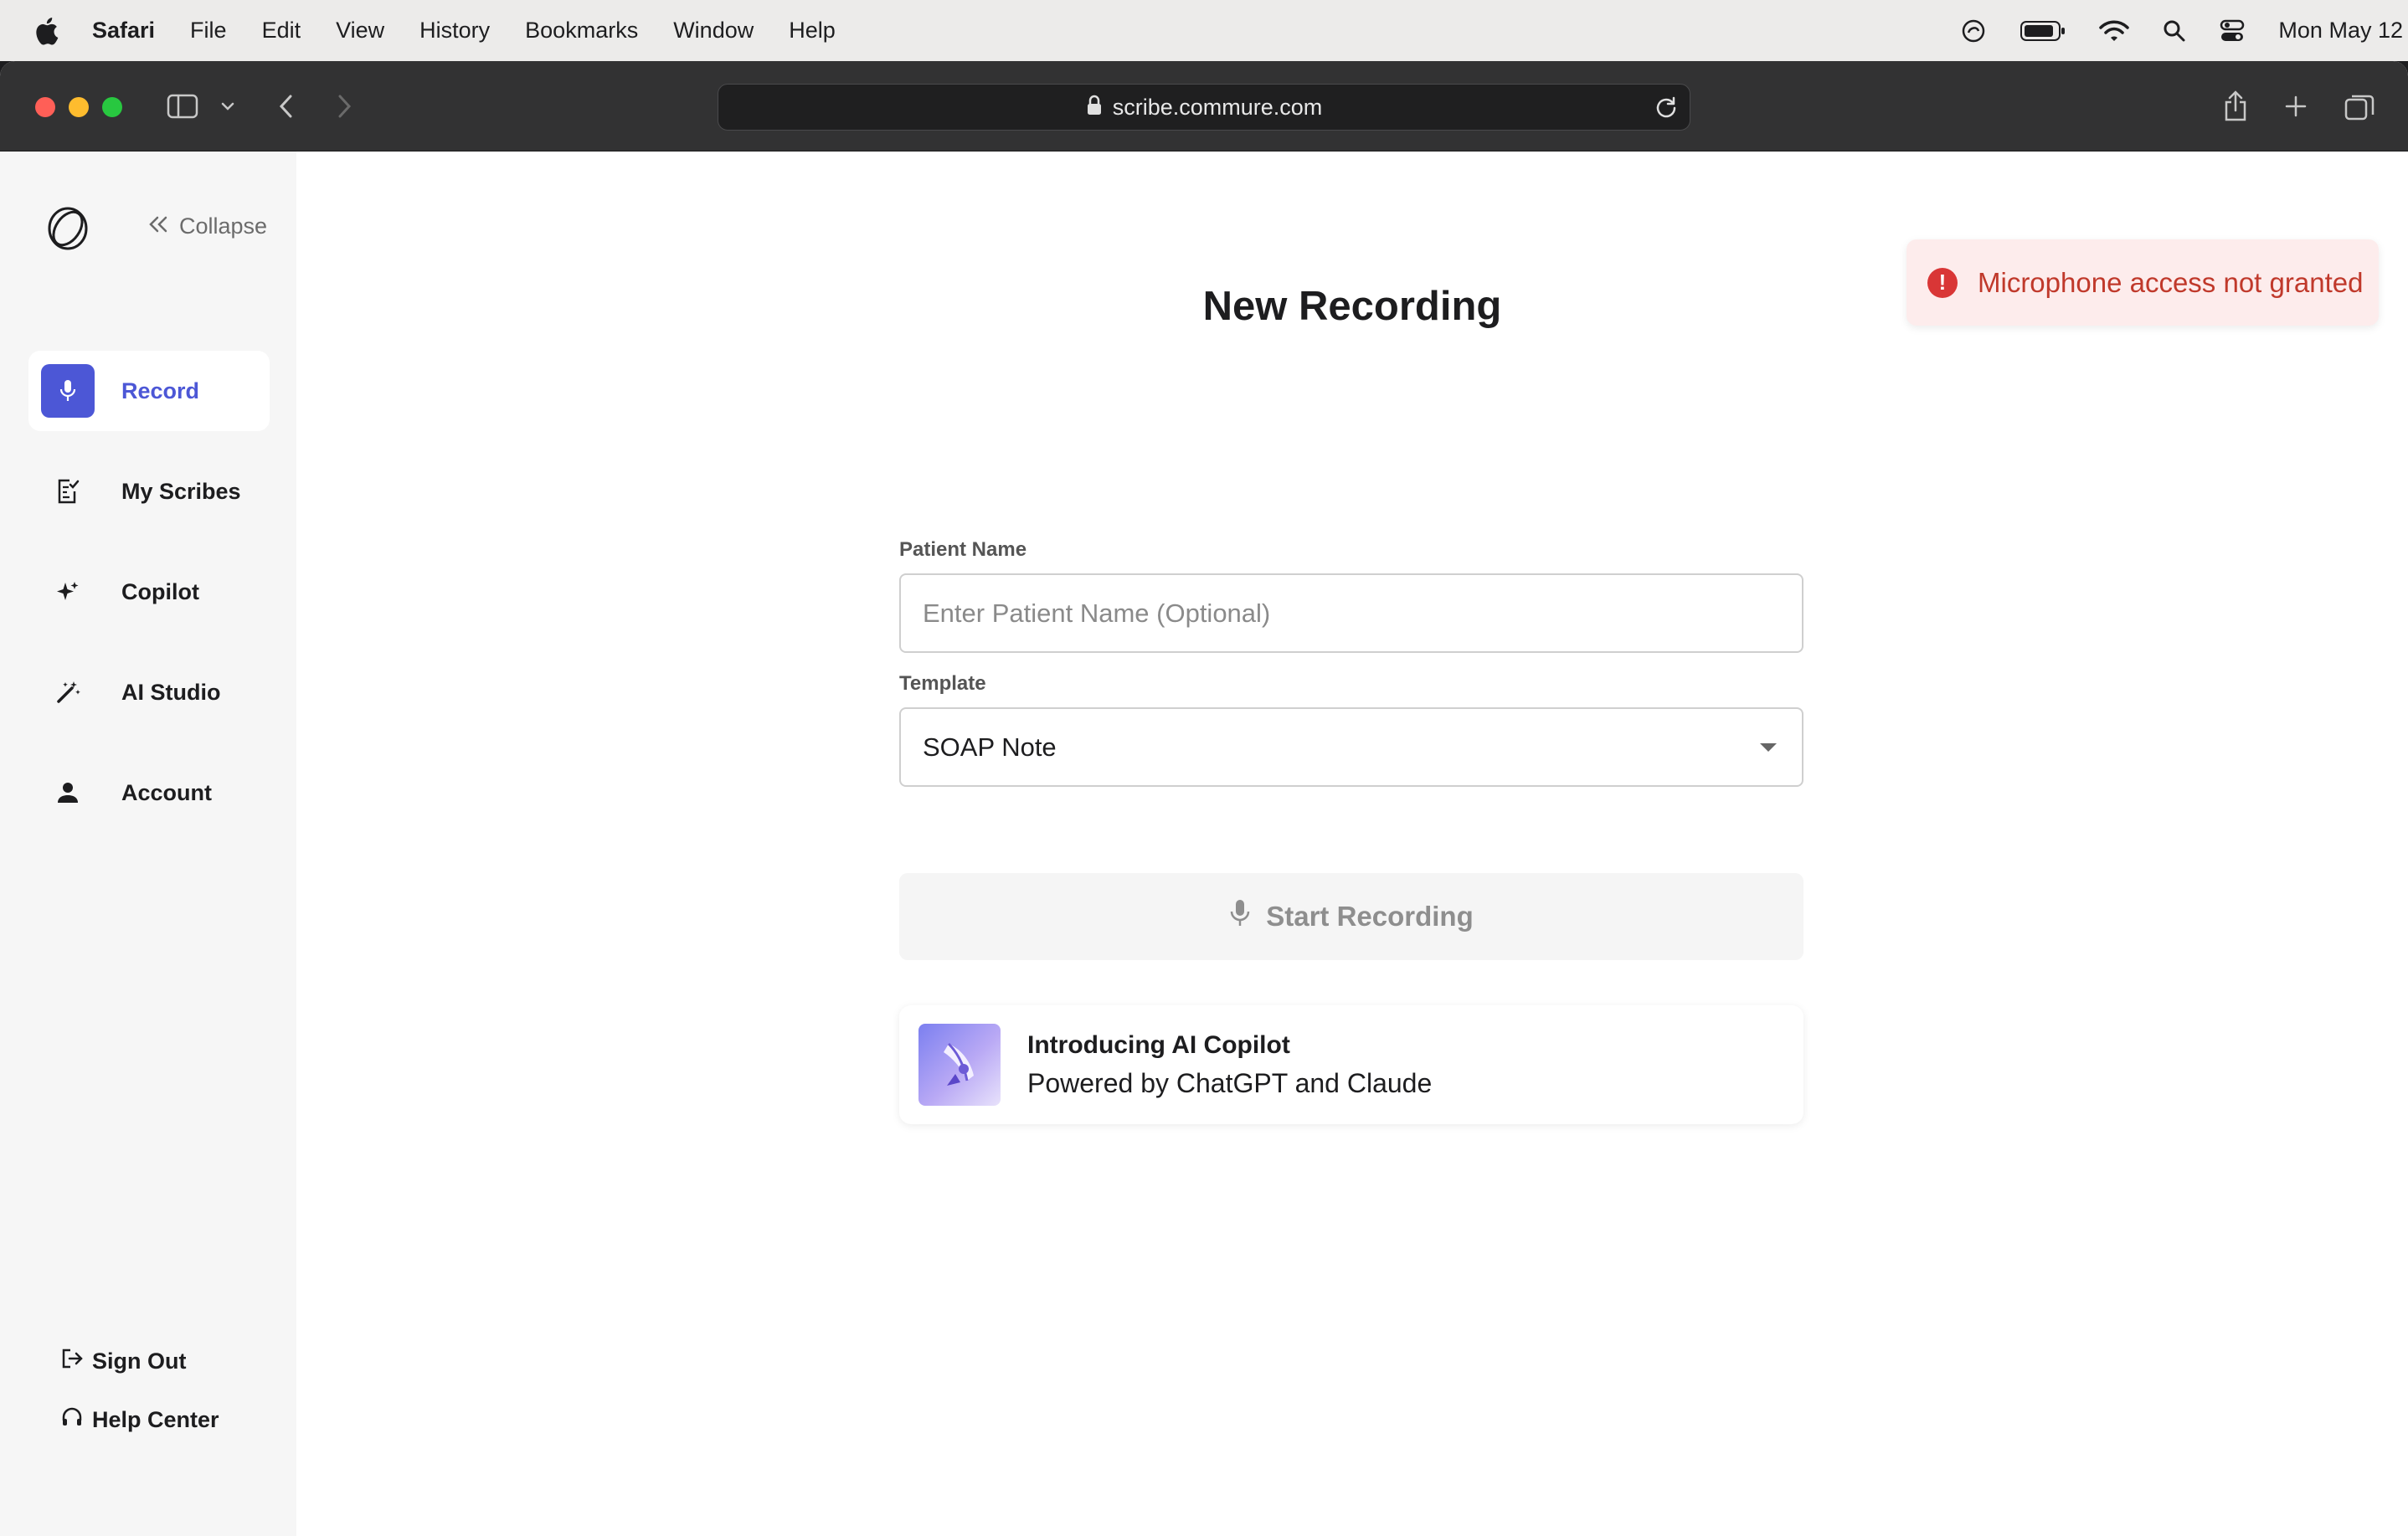 Image resolution: width=2408 pixels, height=1536 pixels. What do you see at coordinates (208, 31) in the screenshot?
I see `menu-file: File` at bounding box center [208, 31].